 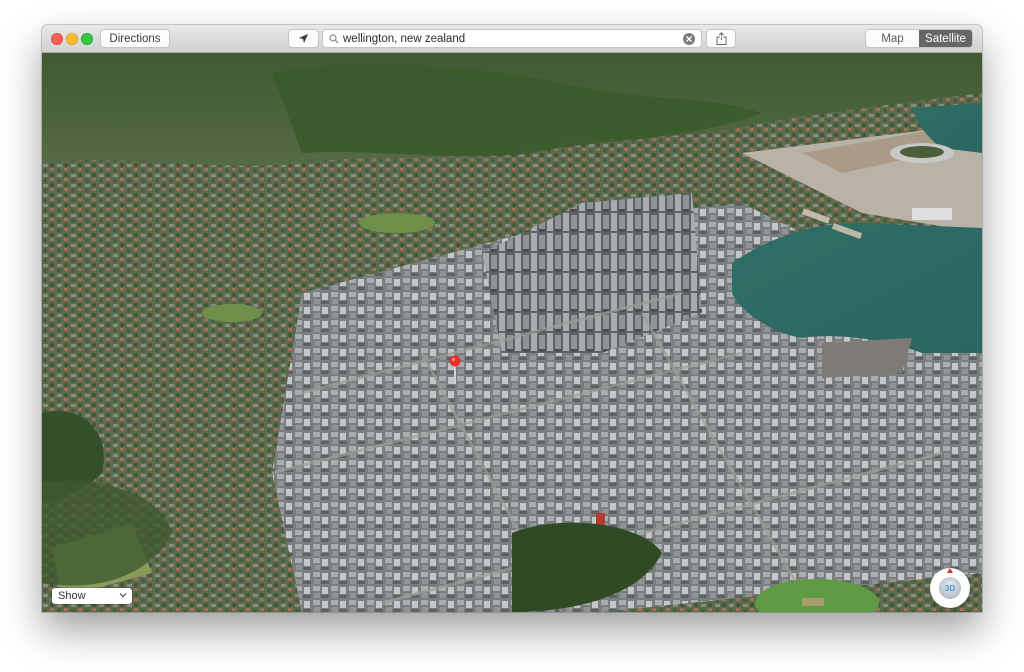 I want to click on search-field: wellington, new zealand, so click(x=512, y=38).